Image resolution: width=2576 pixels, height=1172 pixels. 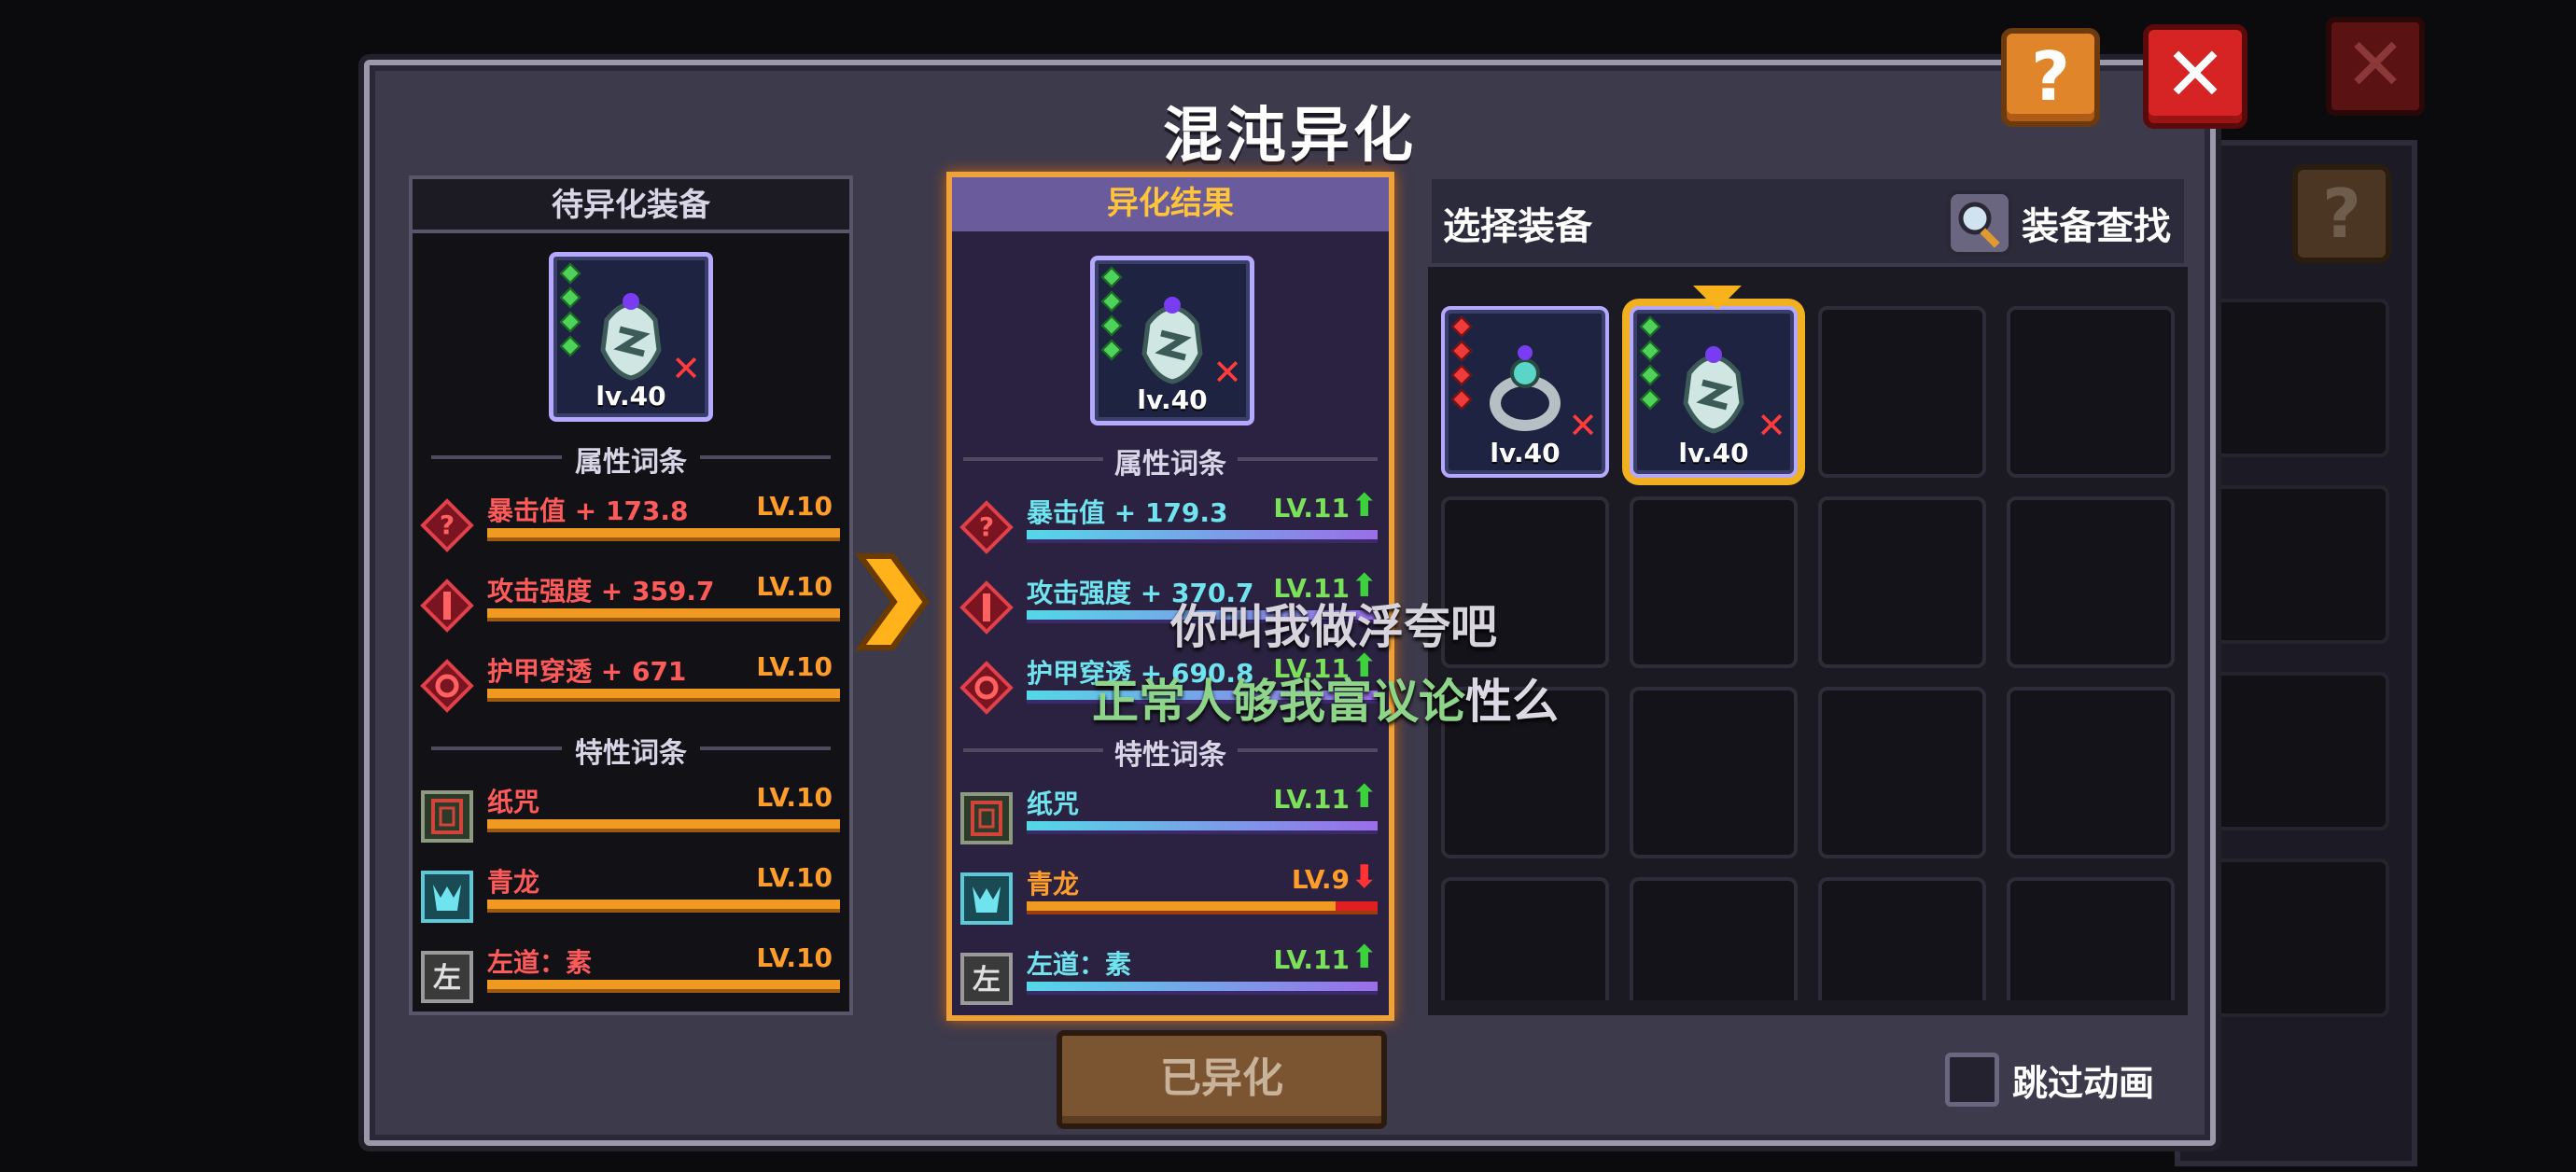 What do you see at coordinates (1365, 877) in the screenshot?
I see `arrow-down-icon: ⬇` at bounding box center [1365, 877].